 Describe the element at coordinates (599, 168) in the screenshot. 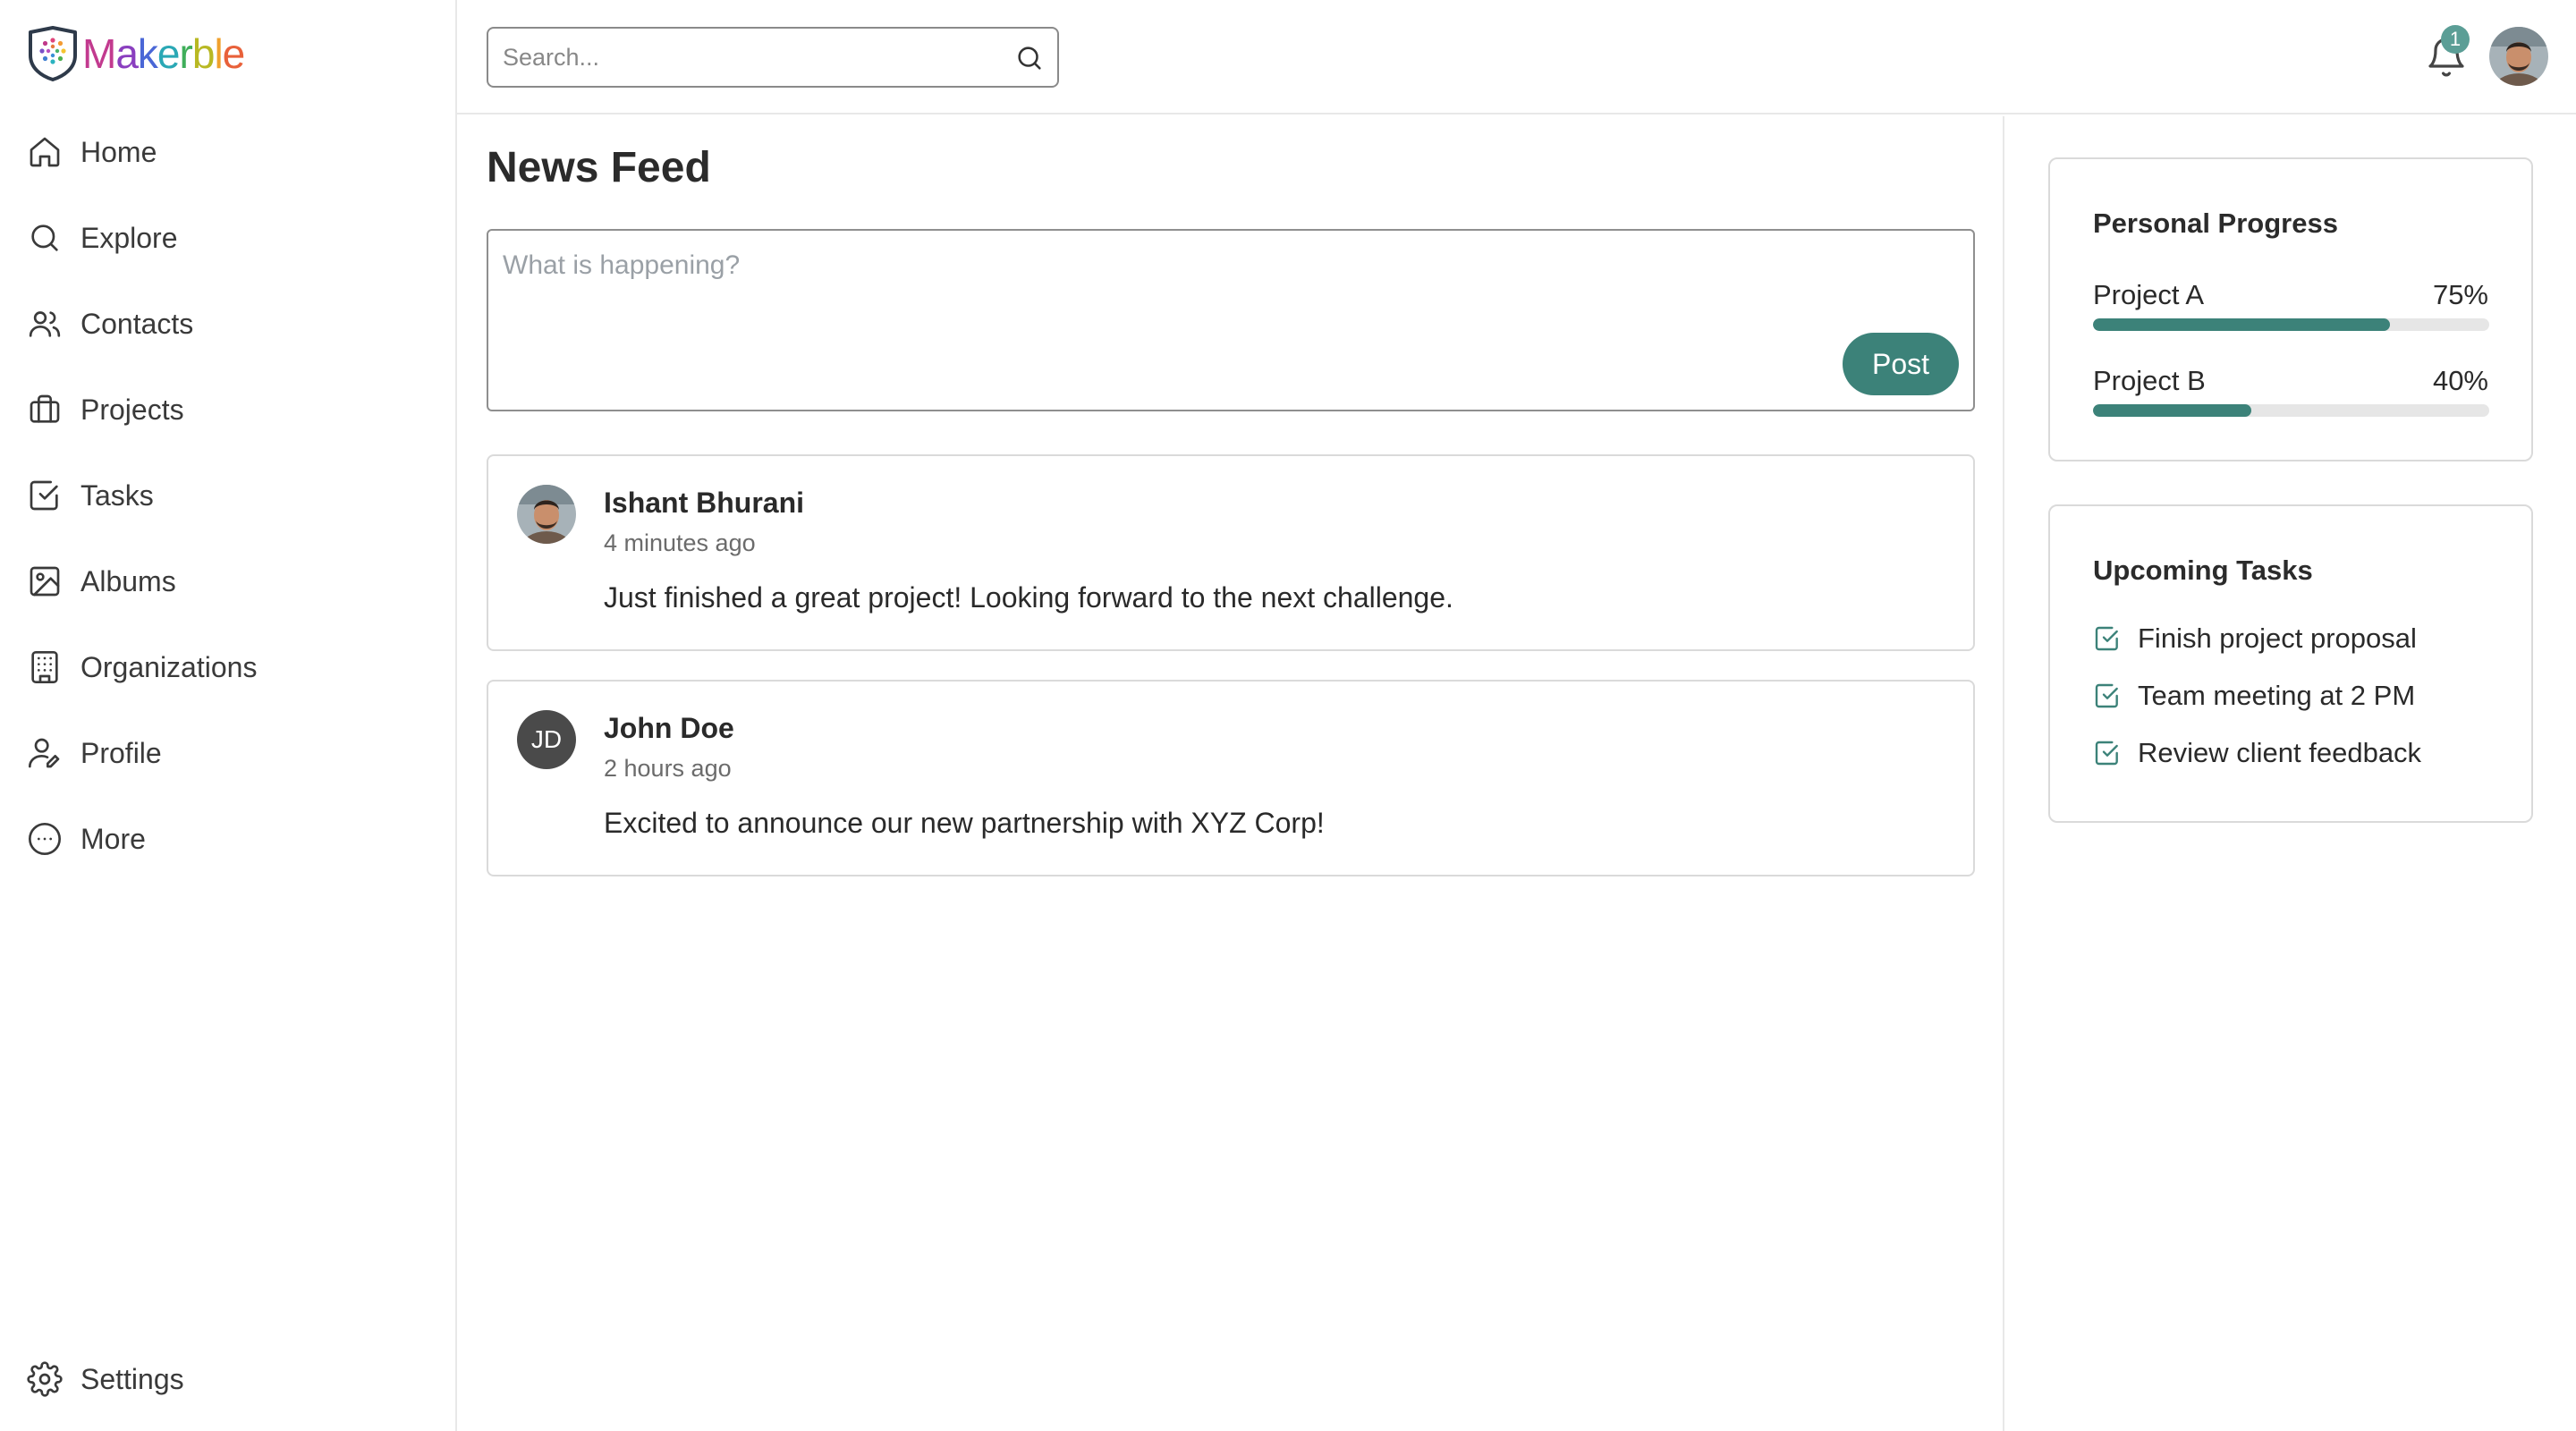

I see `page-title: News Feed` at that location.